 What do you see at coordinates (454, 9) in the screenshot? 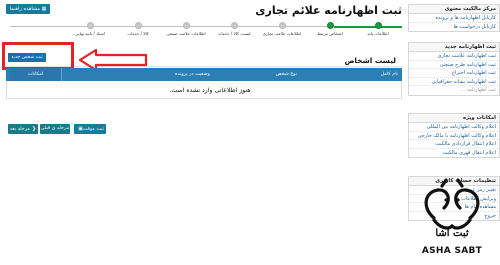
I see `sidebar-box-title: مرکز مالکیت معنوی` at bounding box center [454, 9].